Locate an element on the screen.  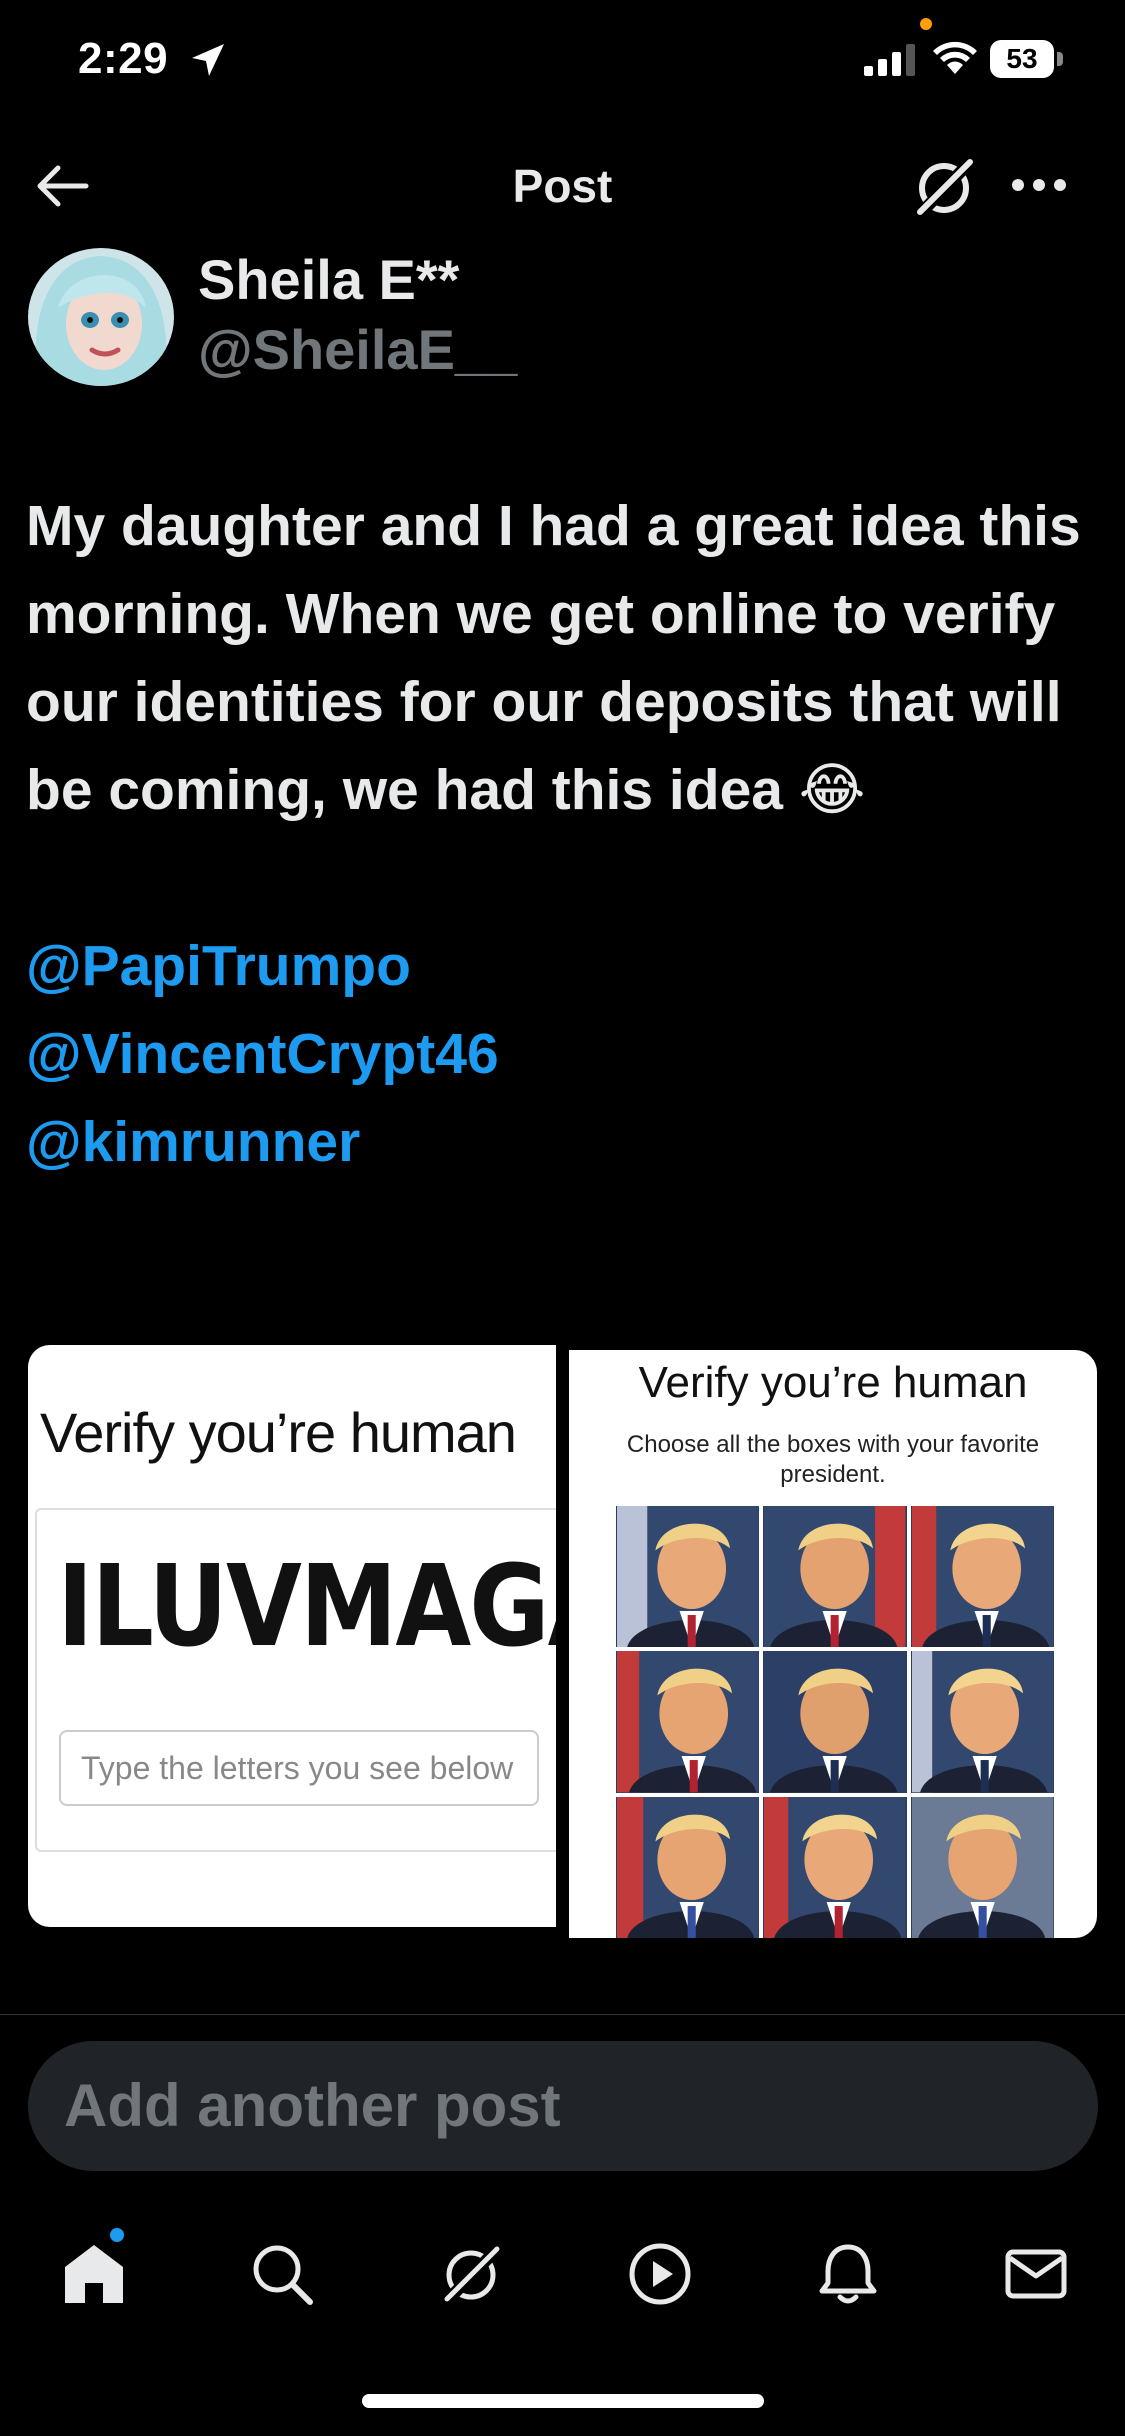
avatar-image is located at coordinates (101, 317).